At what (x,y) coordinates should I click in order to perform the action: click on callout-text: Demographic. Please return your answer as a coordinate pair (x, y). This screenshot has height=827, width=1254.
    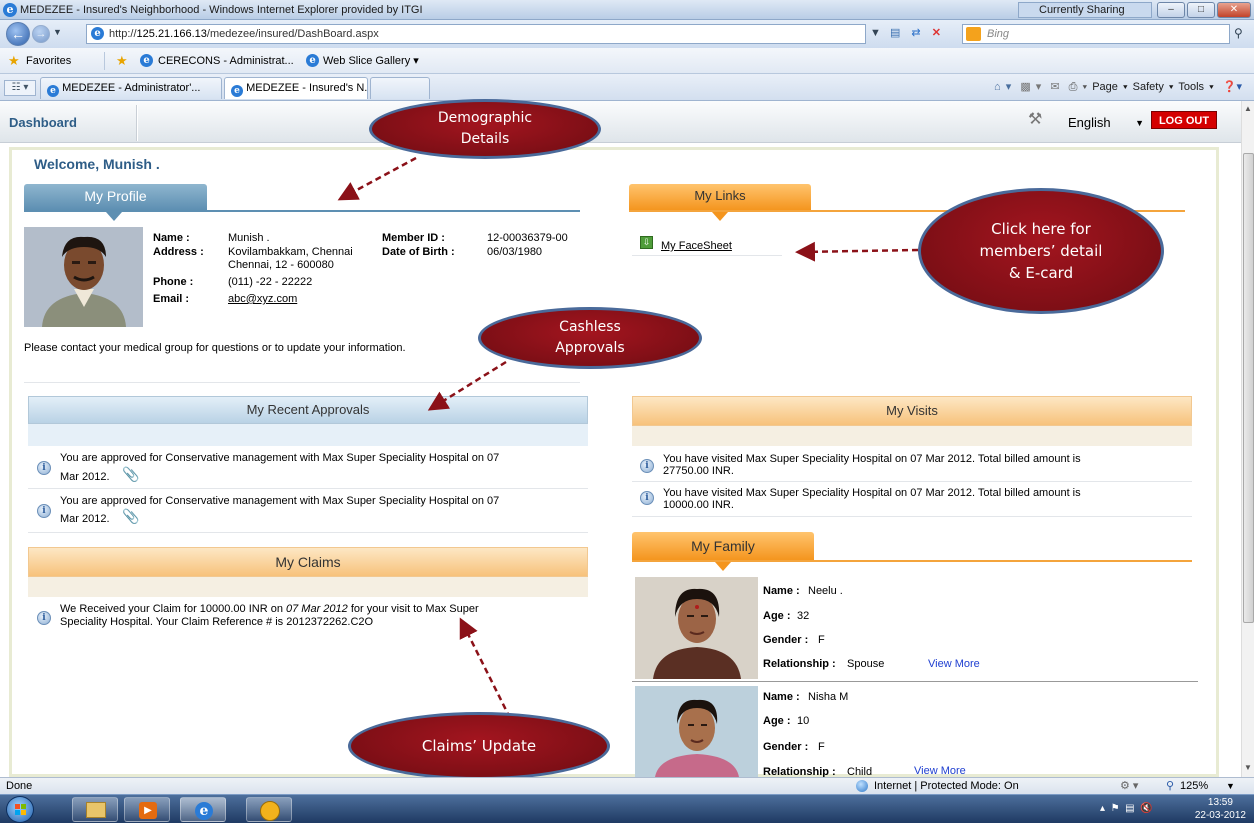
    Looking at the image, I should click on (485, 118).